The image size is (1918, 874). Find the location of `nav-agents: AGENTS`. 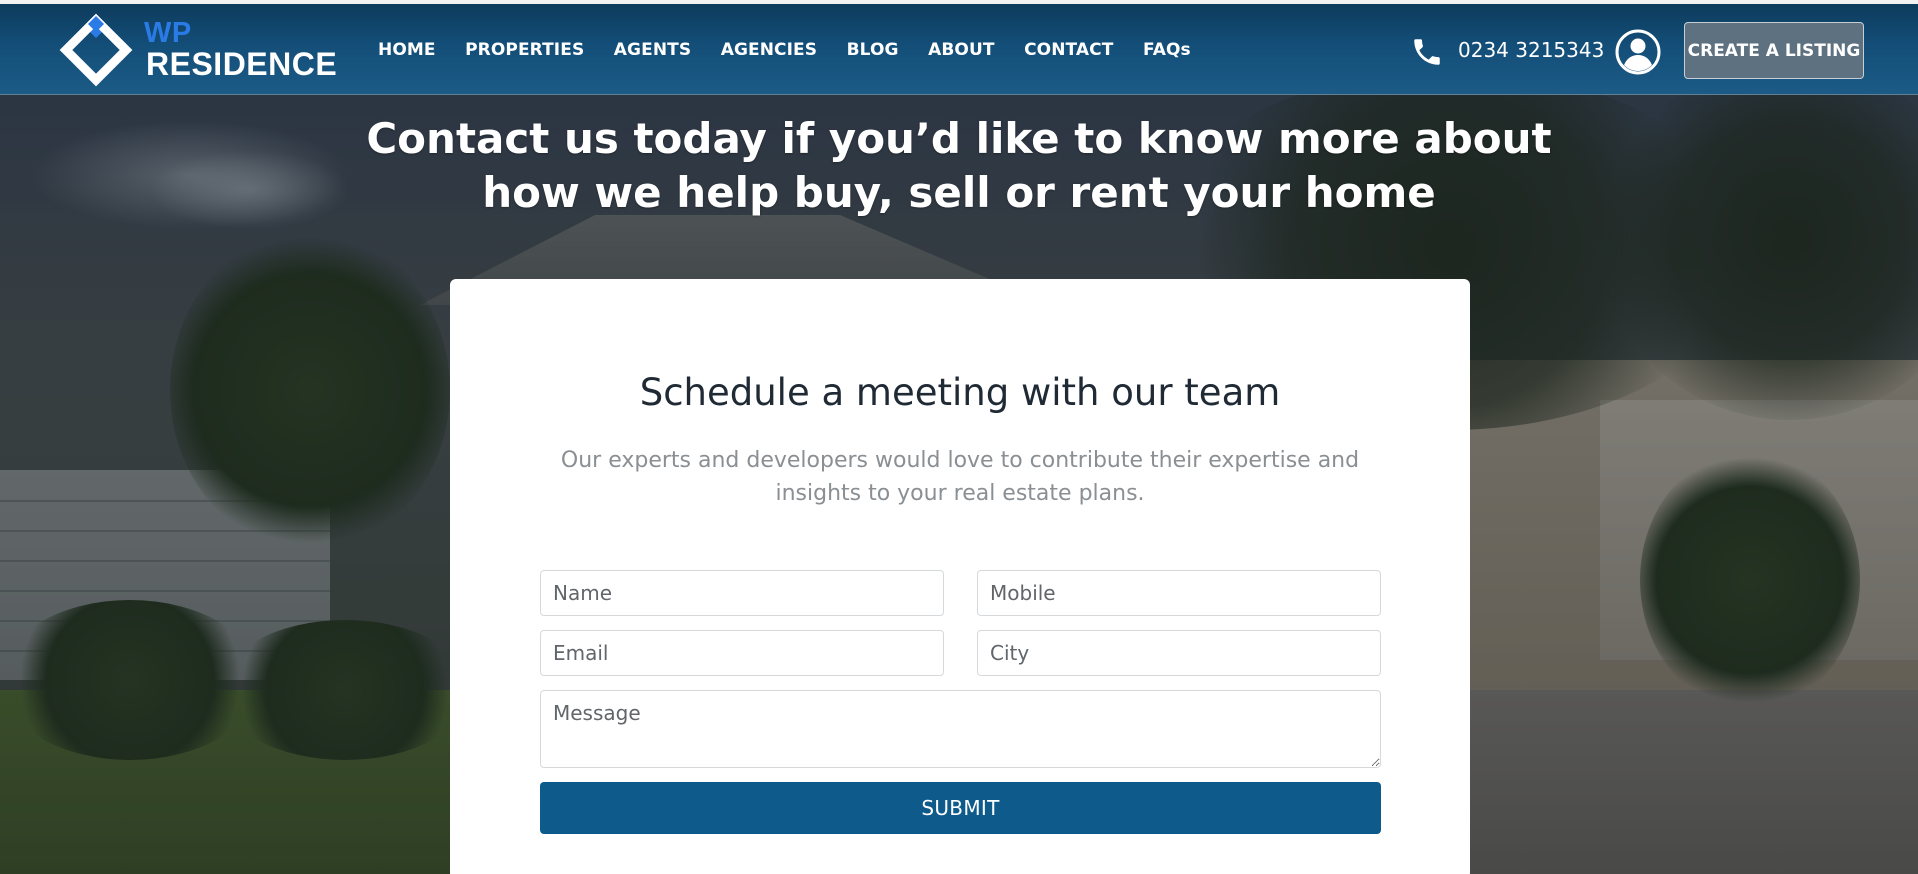

nav-agents: AGENTS is located at coordinates (652, 50).